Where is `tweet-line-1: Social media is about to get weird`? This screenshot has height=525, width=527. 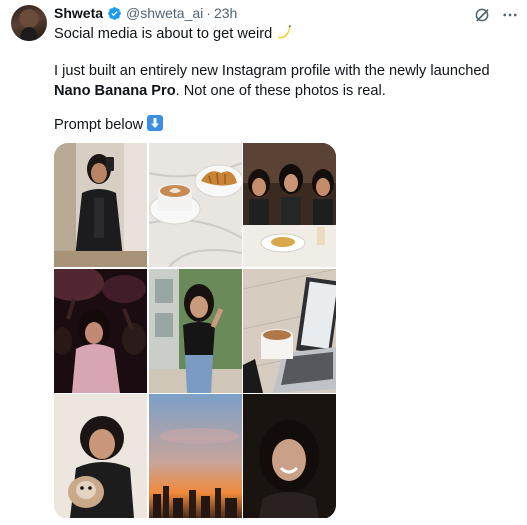 tweet-line-1: Social media is about to get weird is located at coordinates (173, 34).